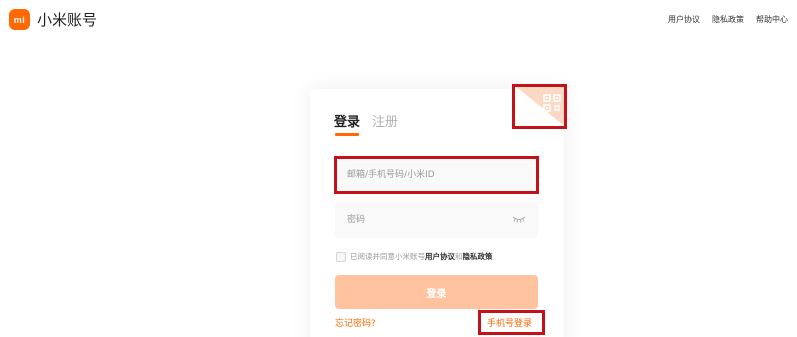  Describe the element at coordinates (67, 20) in the screenshot. I see `brand-title: 小米账号` at that location.